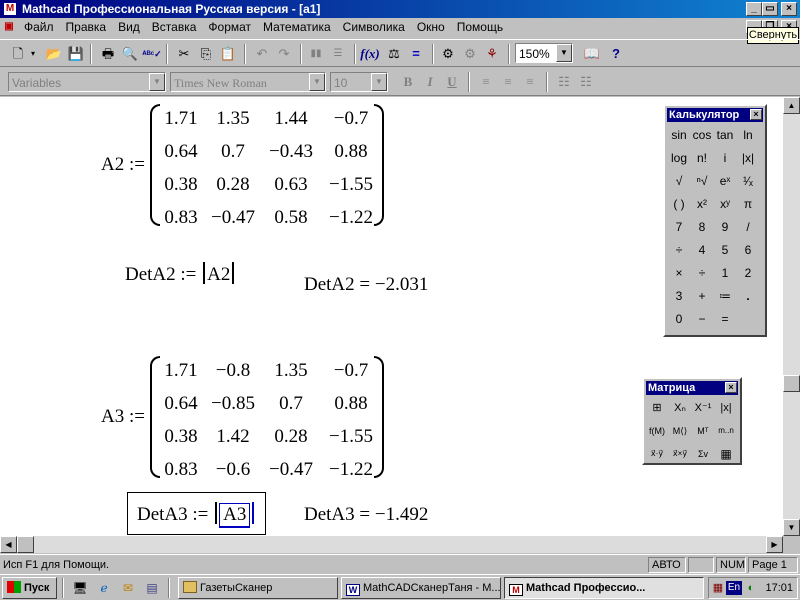 The height and width of the screenshot is (600, 800). What do you see at coordinates (679, 158) in the screenshot?
I see `calc-key-log: log` at bounding box center [679, 158].